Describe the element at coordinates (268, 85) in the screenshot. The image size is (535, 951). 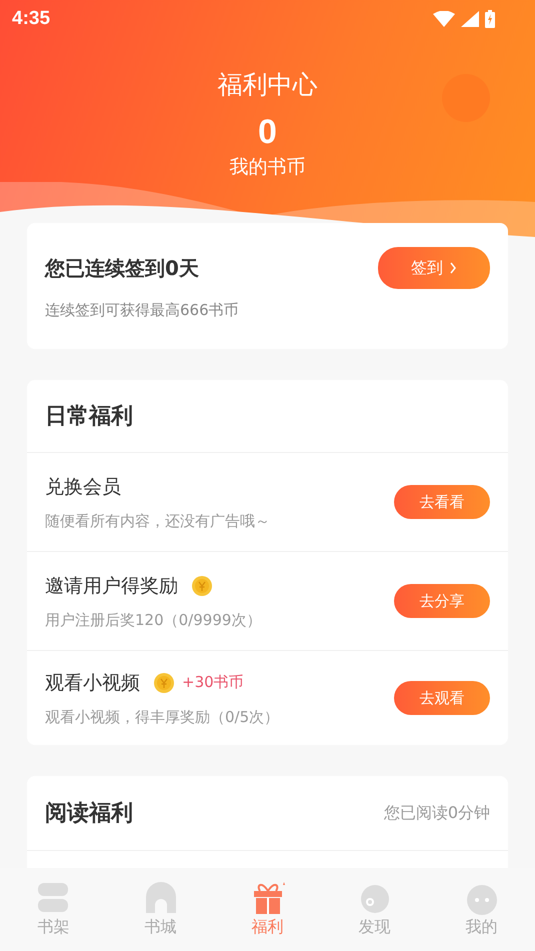
I see `page-title: 福利中心` at that location.